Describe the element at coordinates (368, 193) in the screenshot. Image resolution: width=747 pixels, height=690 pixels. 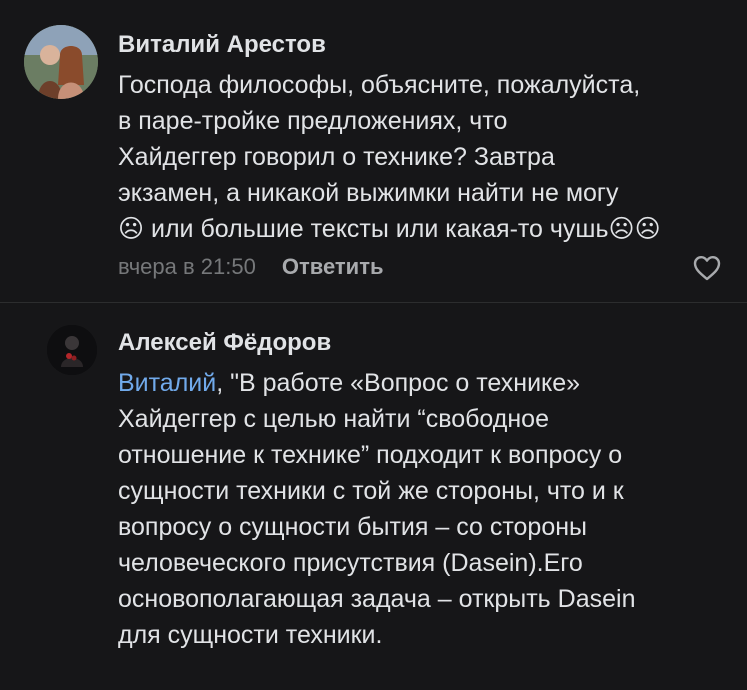
I see `comment-text-line: экзамен, а никакой выжимки найти не могу` at that location.